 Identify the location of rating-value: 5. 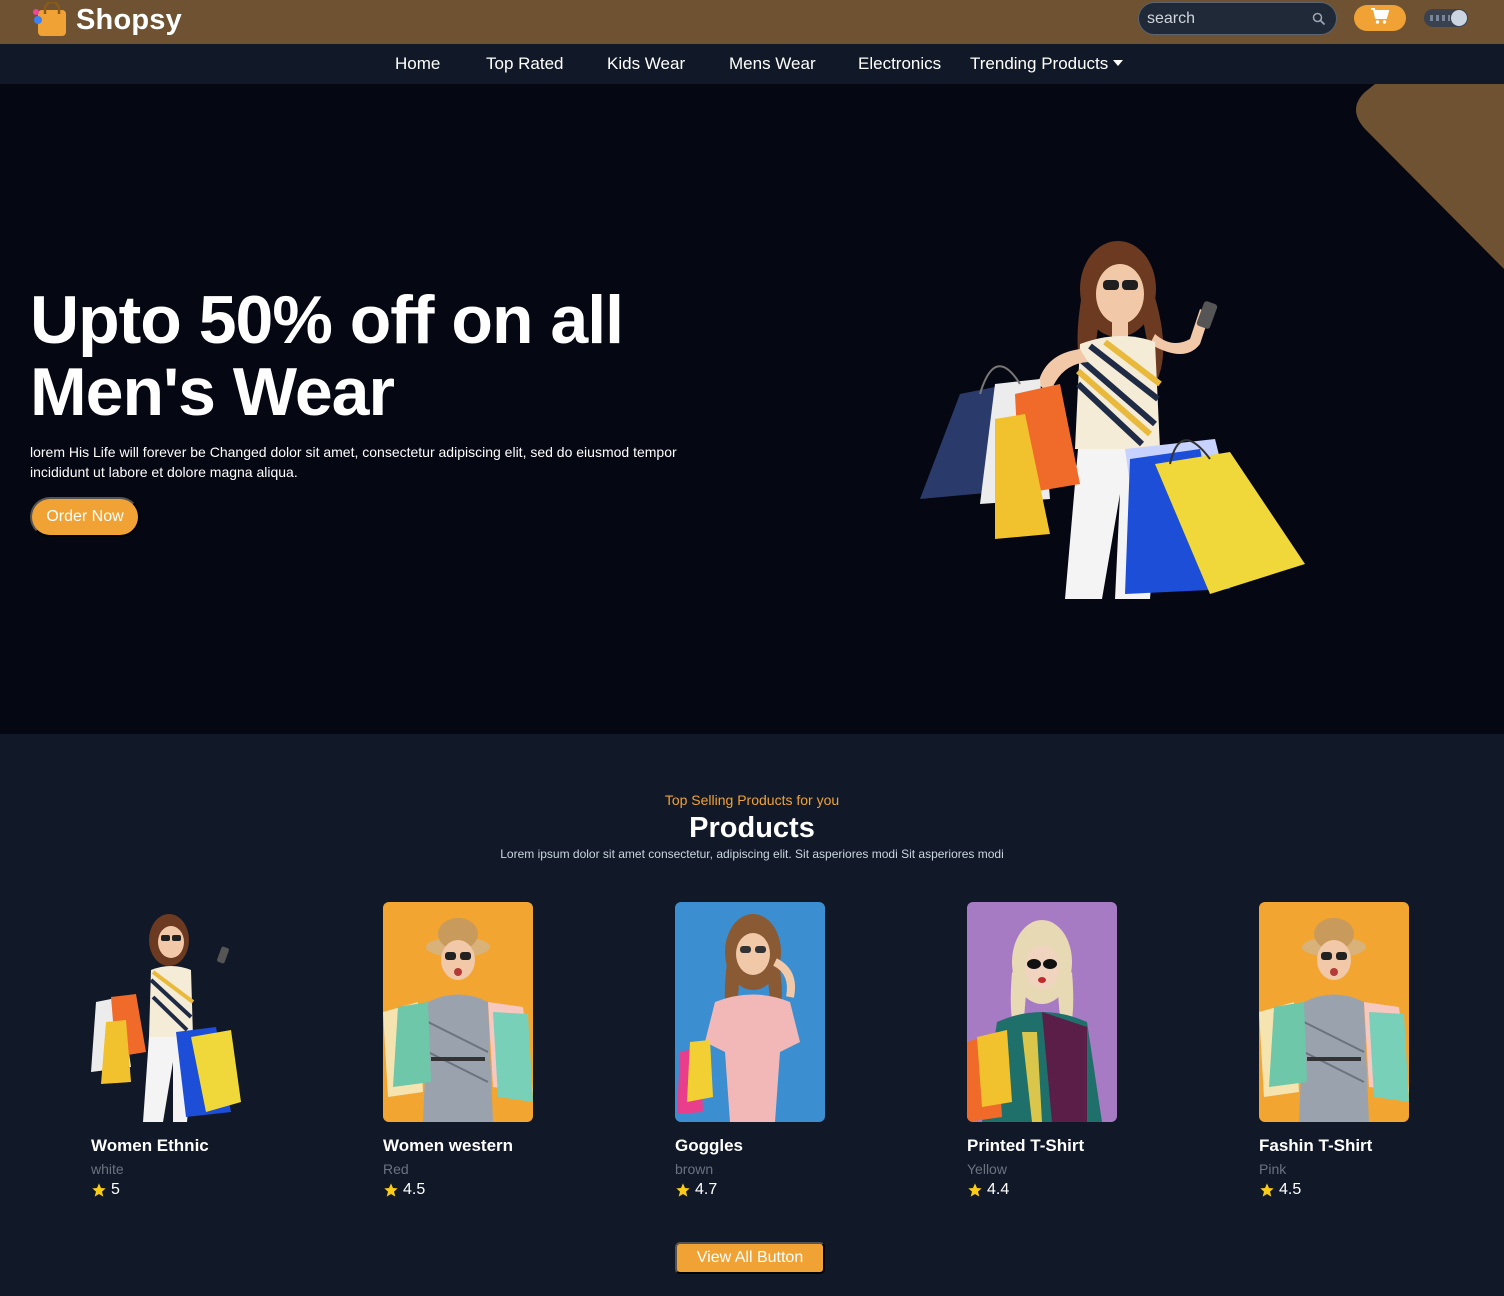
(115, 1189).